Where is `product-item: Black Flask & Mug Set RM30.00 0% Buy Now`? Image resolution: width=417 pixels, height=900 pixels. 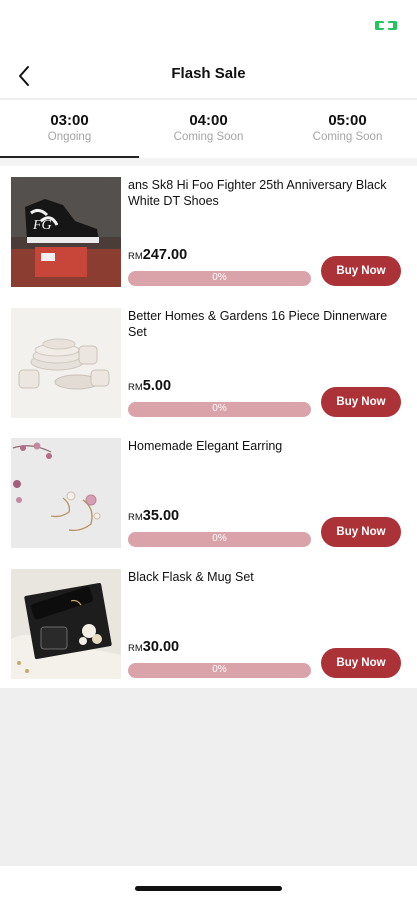
product-item: Black Flask & Mug Set RM30.00 0% Buy Now is located at coordinates (208, 623).